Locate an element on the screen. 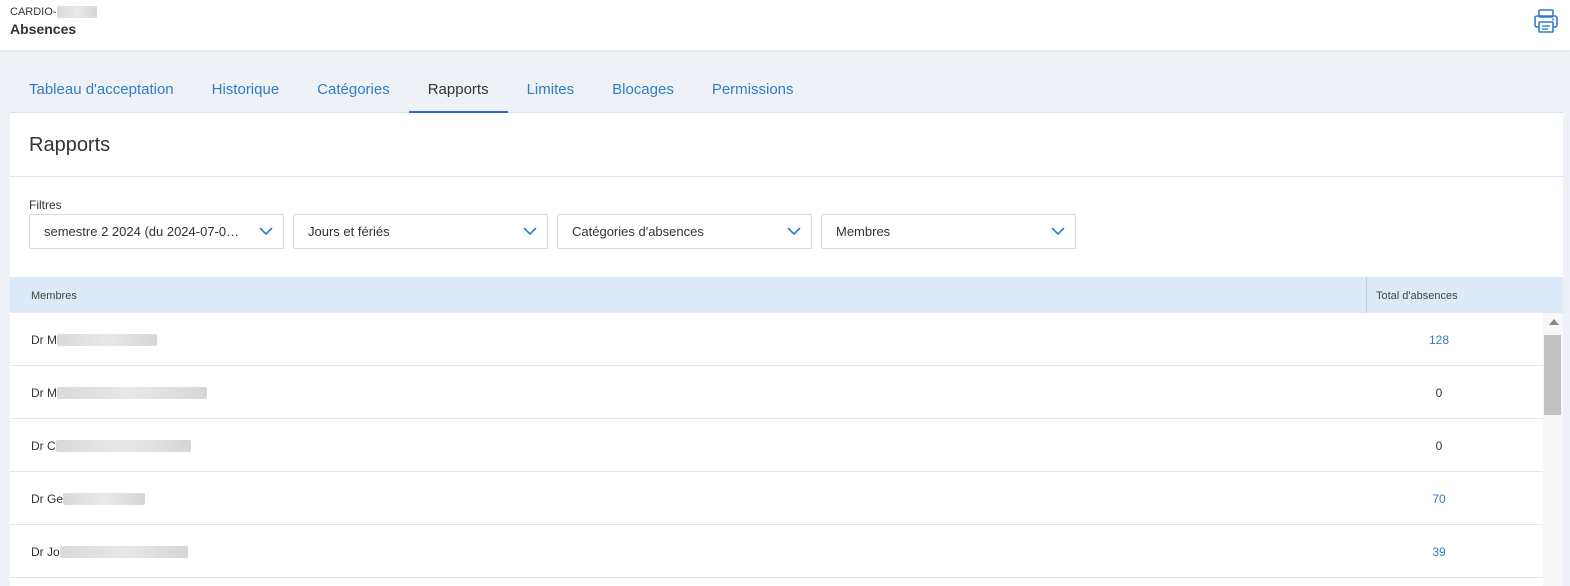 Image resolution: width=1570 pixels, height=586 pixels. filters-label: Filtres is located at coordinates (45, 205).